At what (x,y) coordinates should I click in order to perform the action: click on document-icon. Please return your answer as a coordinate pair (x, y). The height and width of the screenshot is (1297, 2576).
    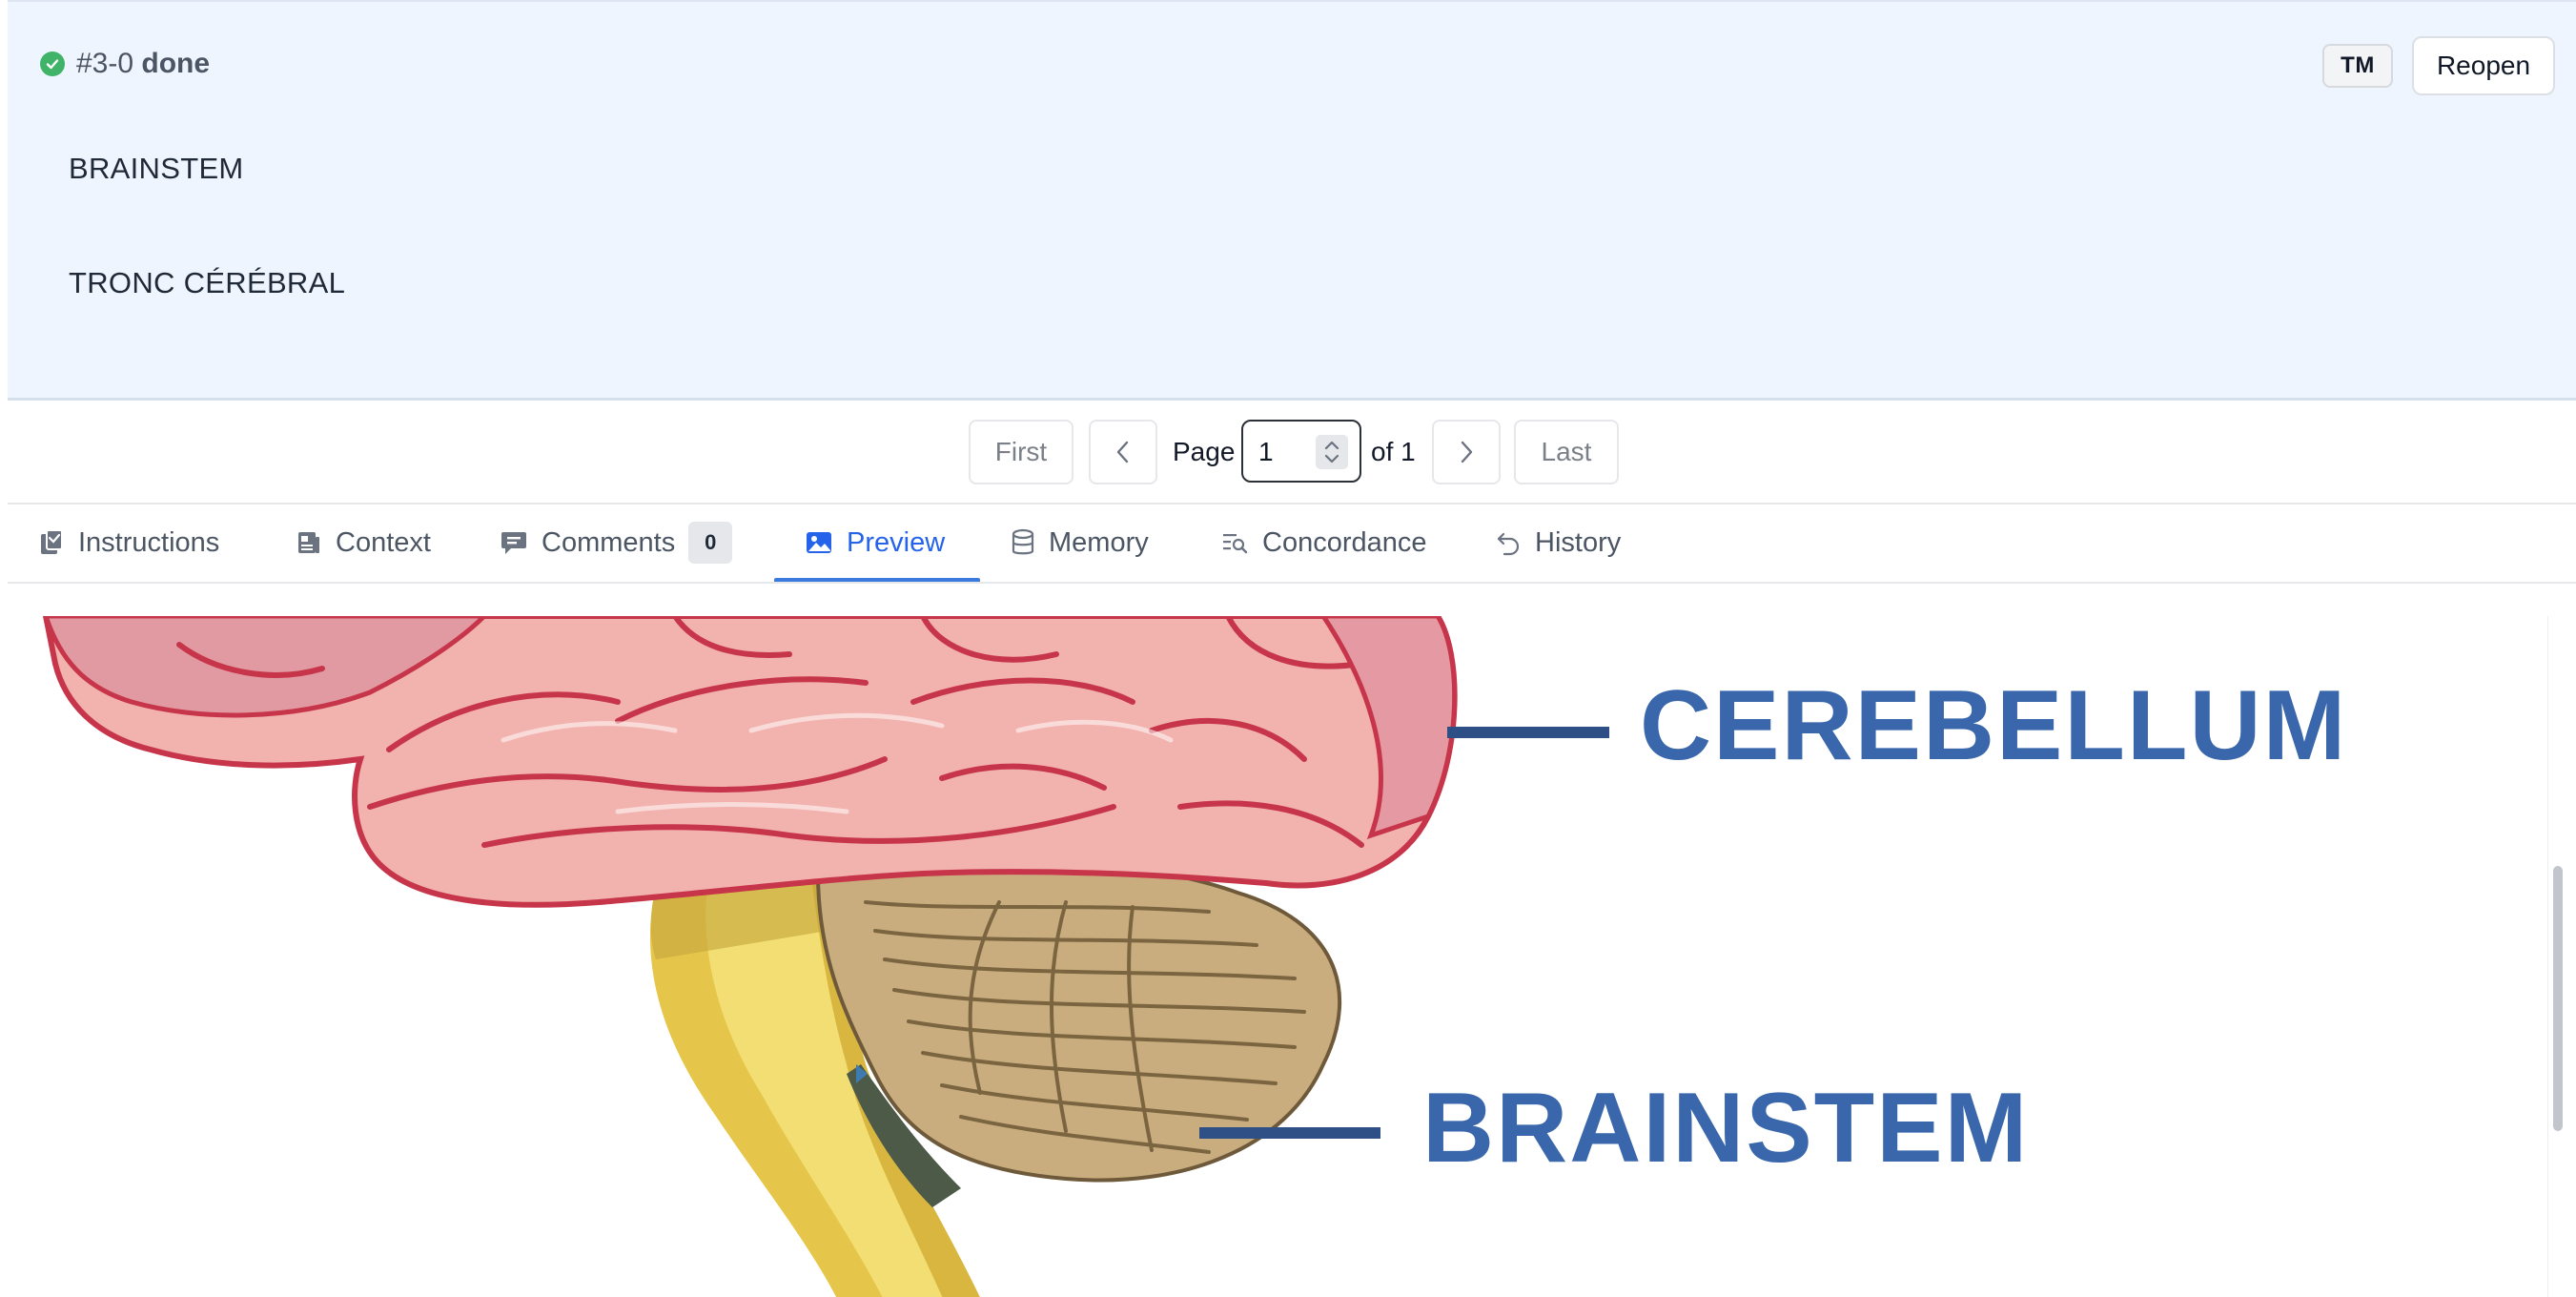
    Looking at the image, I should click on (308, 542).